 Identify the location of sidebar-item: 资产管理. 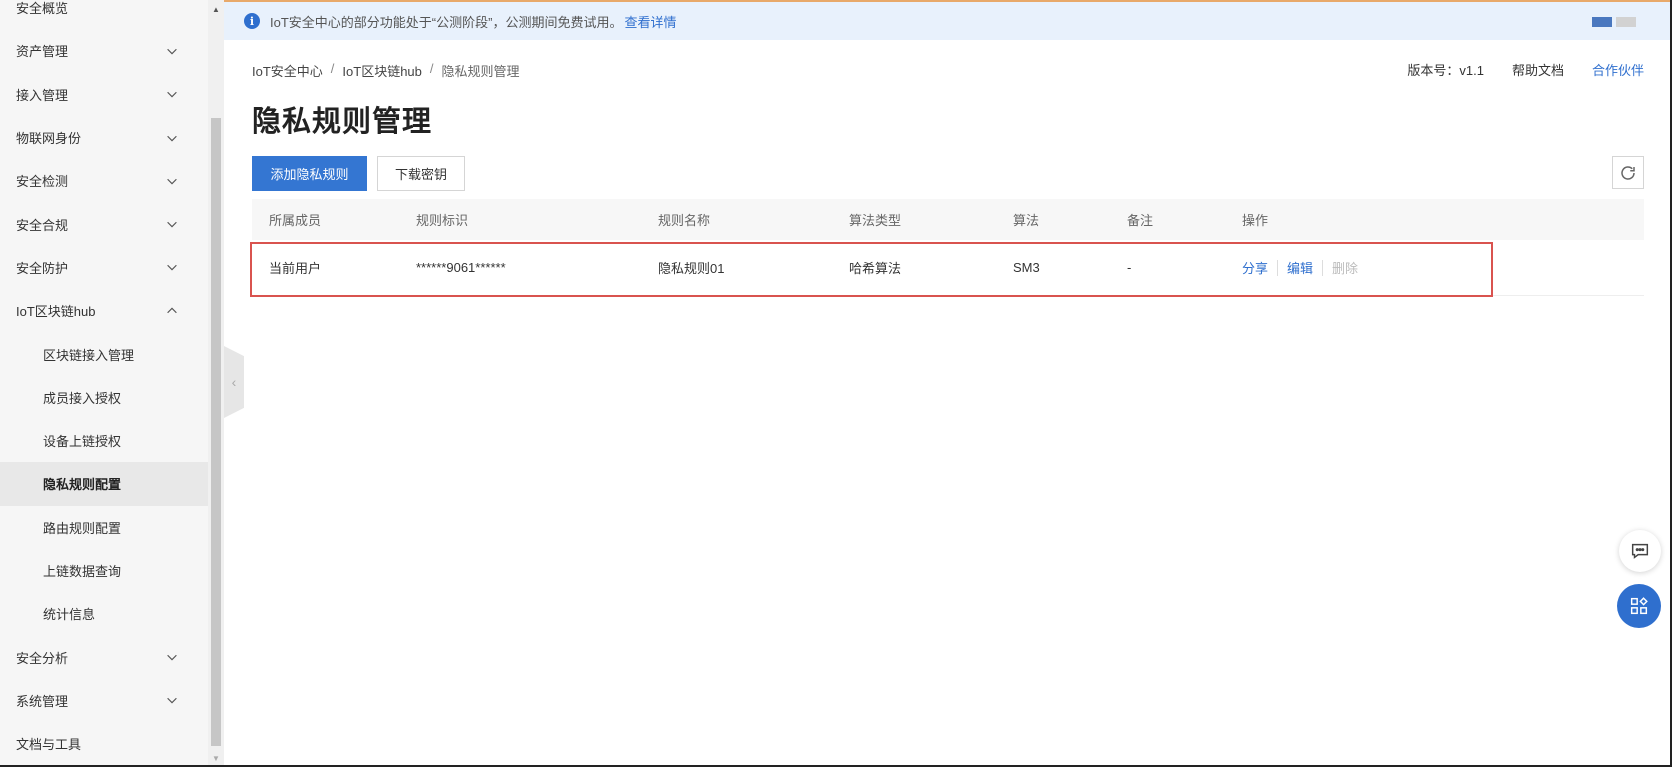
(104, 50).